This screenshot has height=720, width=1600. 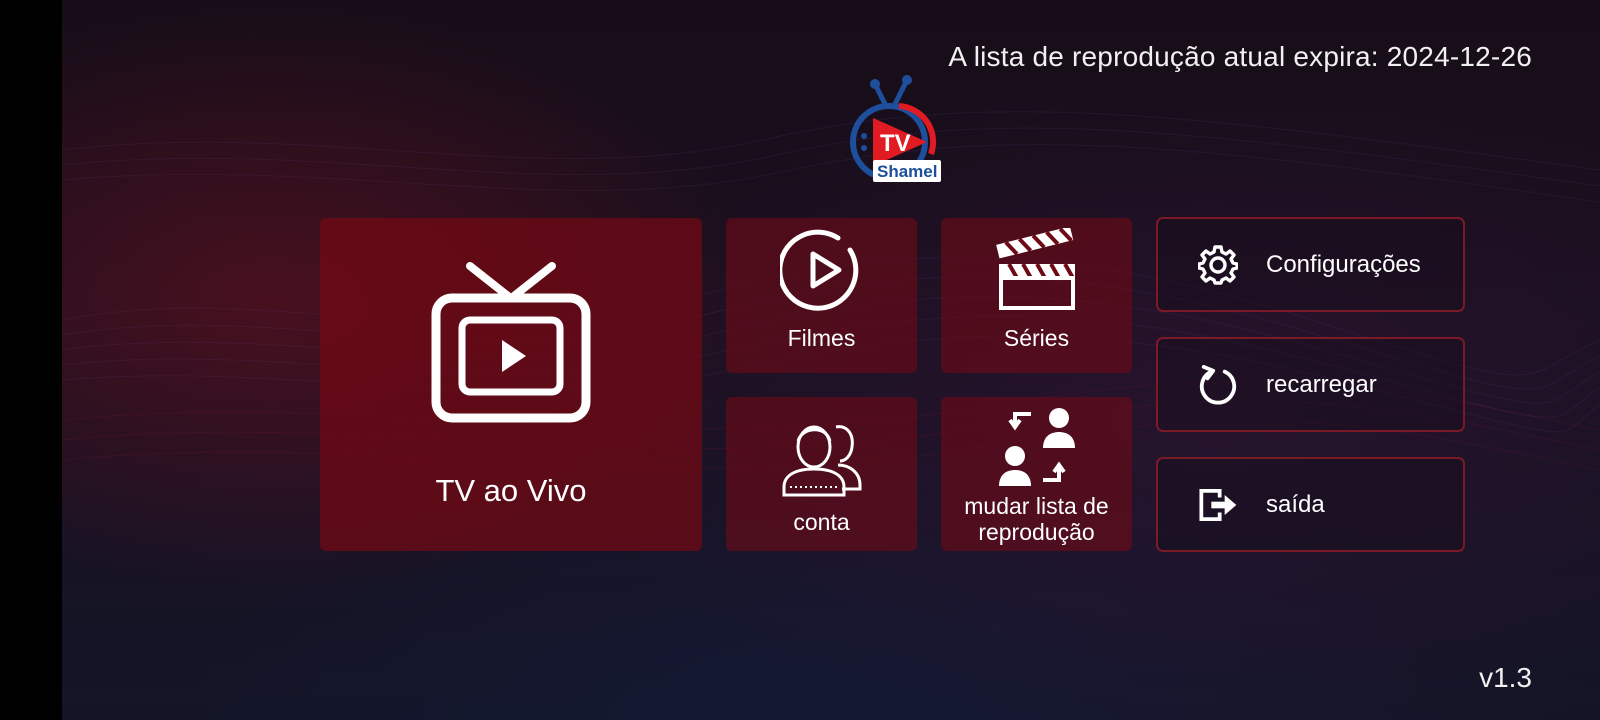 What do you see at coordinates (31, 360) in the screenshot?
I see `left-edge-bar` at bounding box center [31, 360].